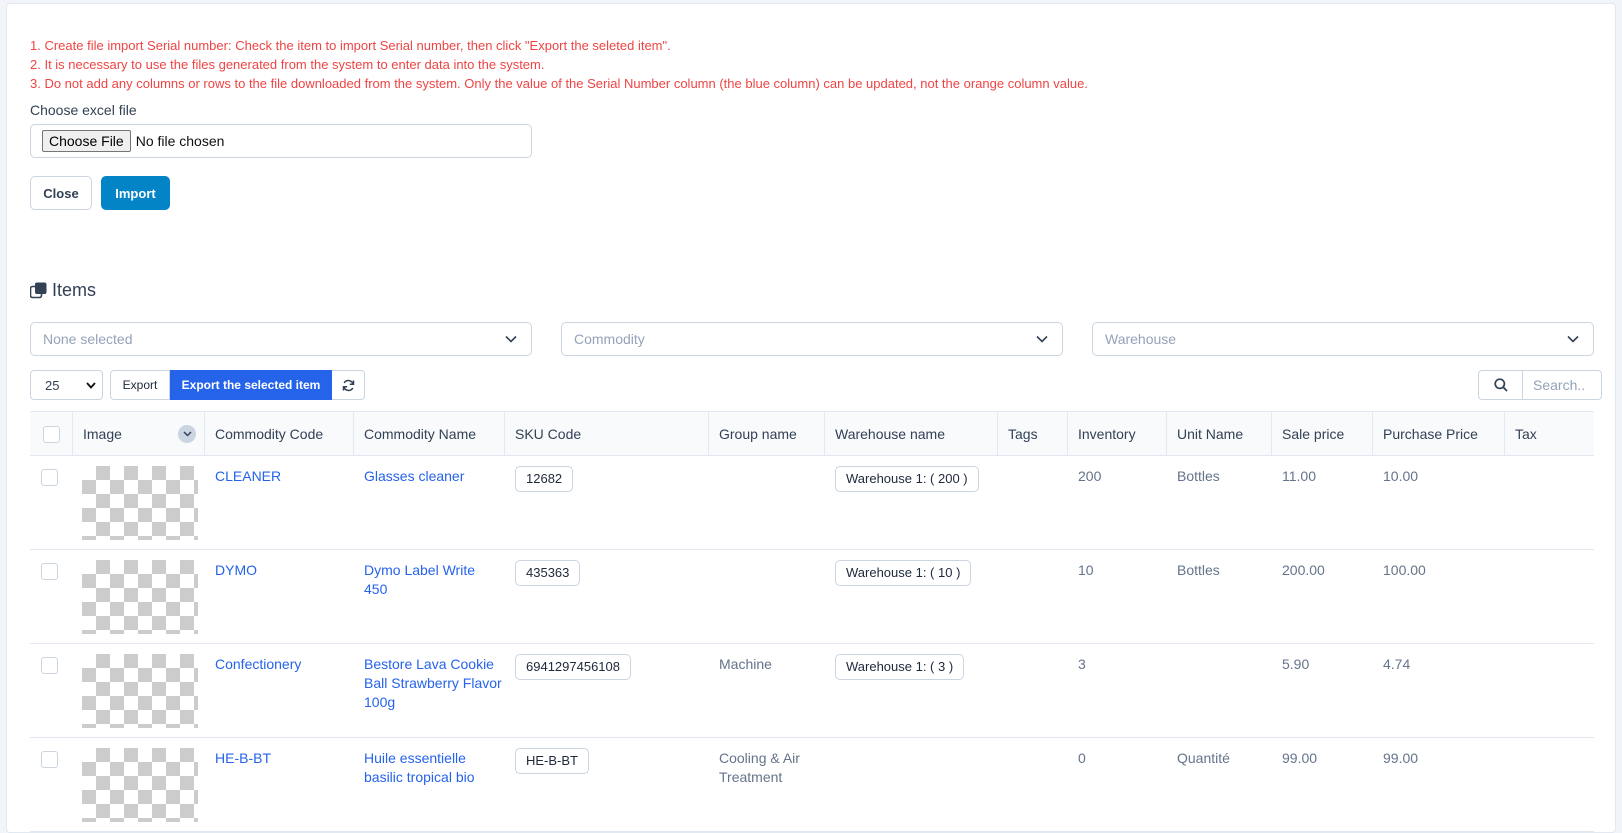 Image resolution: width=1622 pixels, height=833 pixels. What do you see at coordinates (83, 110) in the screenshot?
I see `file-label: Choose excel file` at bounding box center [83, 110].